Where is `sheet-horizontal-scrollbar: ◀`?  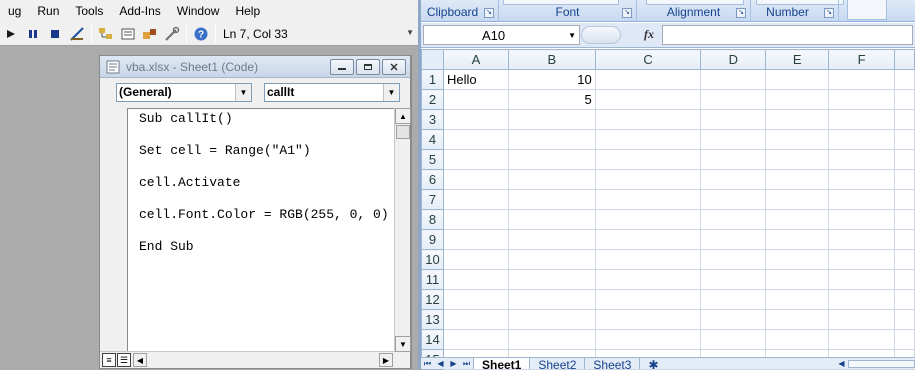
sheet-horizontal-scrollbar: ◀ is located at coordinates (875, 364).